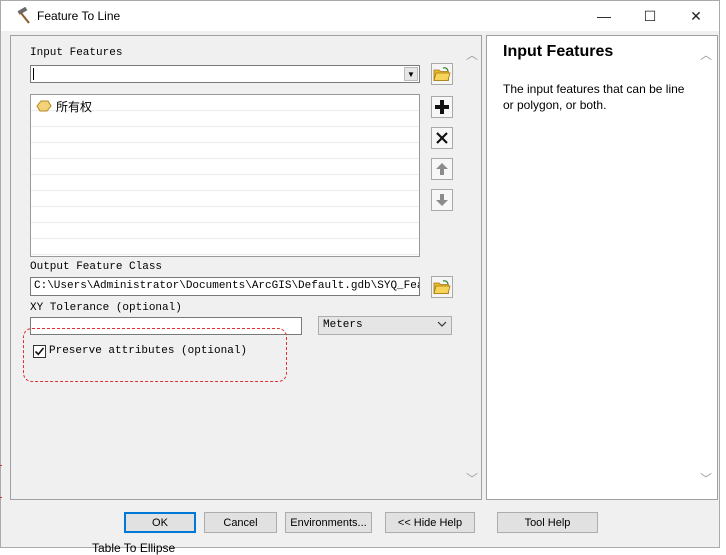  Describe the element at coordinates (160, 522) in the screenshot. I see `ok-button: OK` at that location.